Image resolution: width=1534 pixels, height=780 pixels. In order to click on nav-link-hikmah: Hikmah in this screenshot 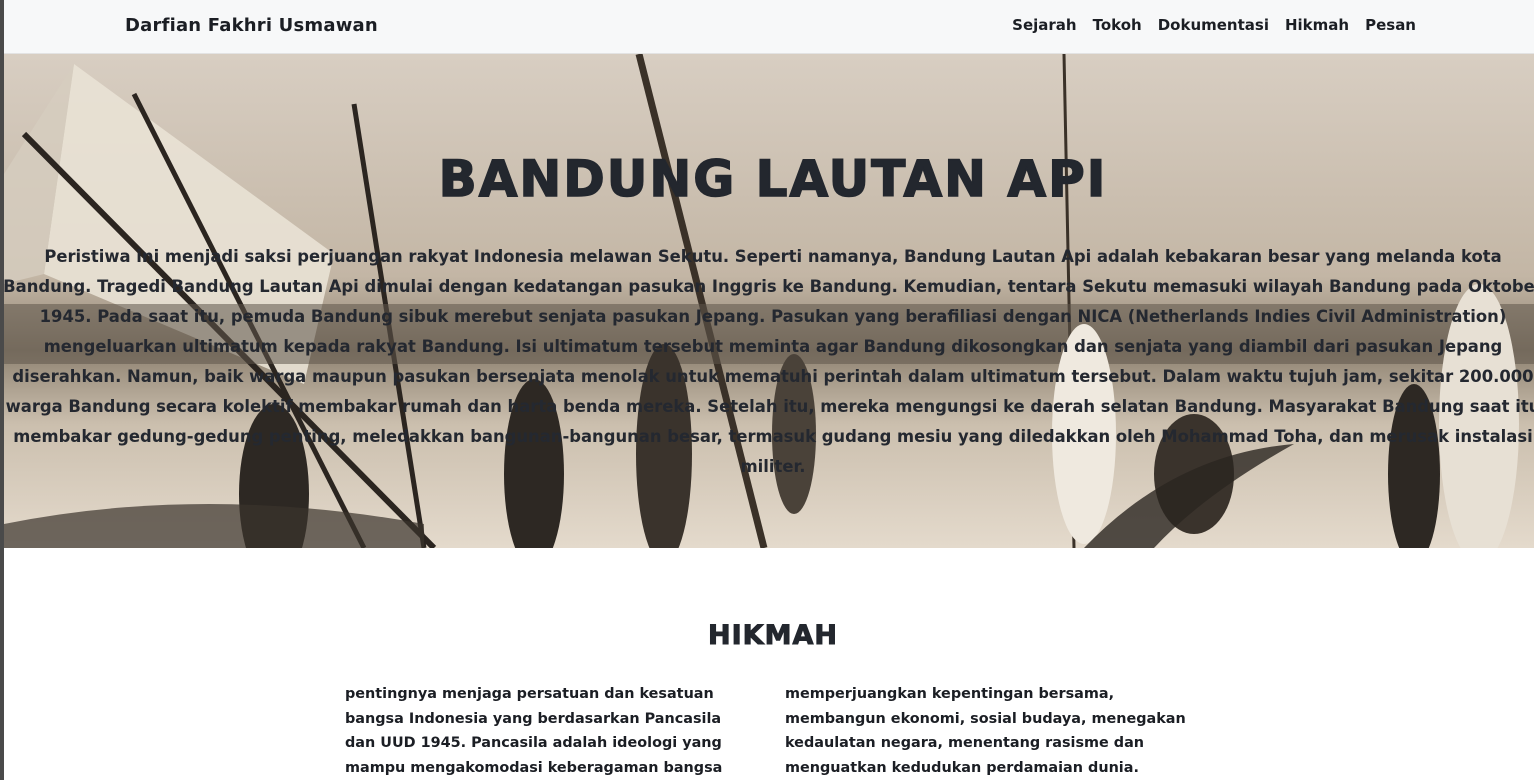, I will do `click(1317, 25)`.